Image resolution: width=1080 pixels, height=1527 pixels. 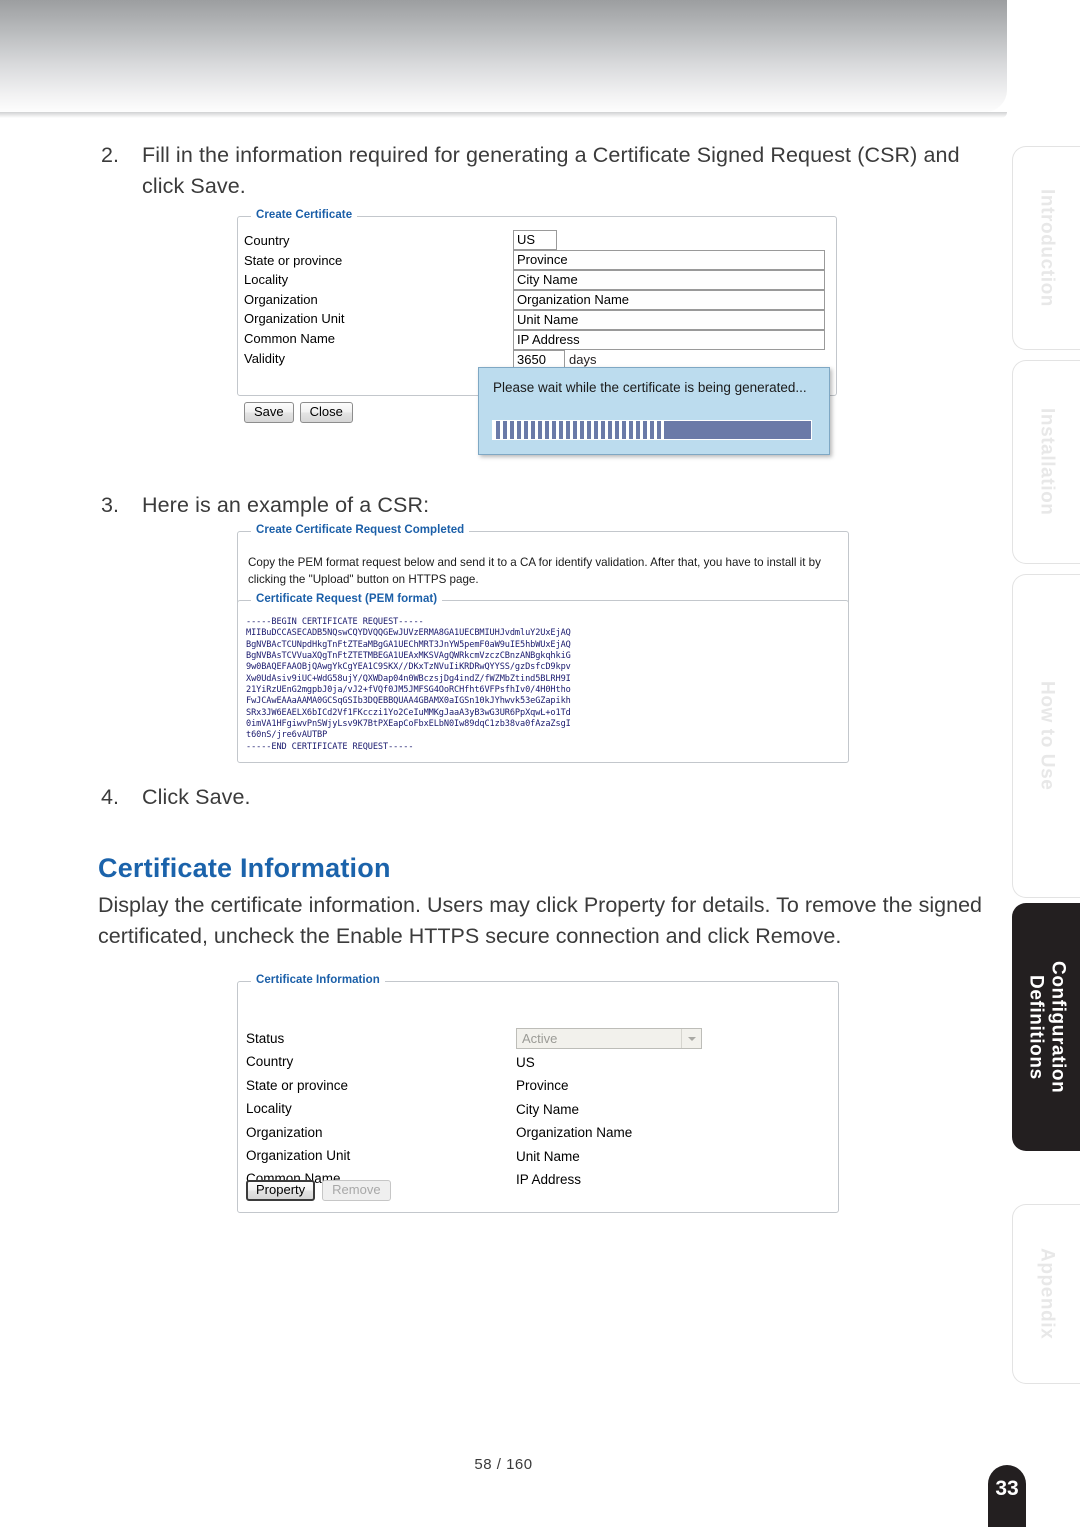 What do you see at coordinates (347, 599) in the screenshot?
I see `pem-legend: Certificate Request (PEM format)` at bounding box center [347, 599].